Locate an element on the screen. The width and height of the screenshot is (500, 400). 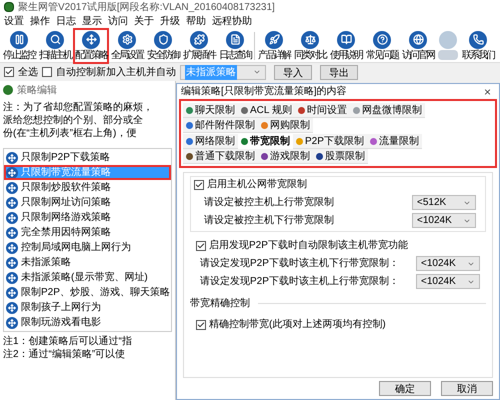
menu-item: 访问 is located at coordinates (118, 21).